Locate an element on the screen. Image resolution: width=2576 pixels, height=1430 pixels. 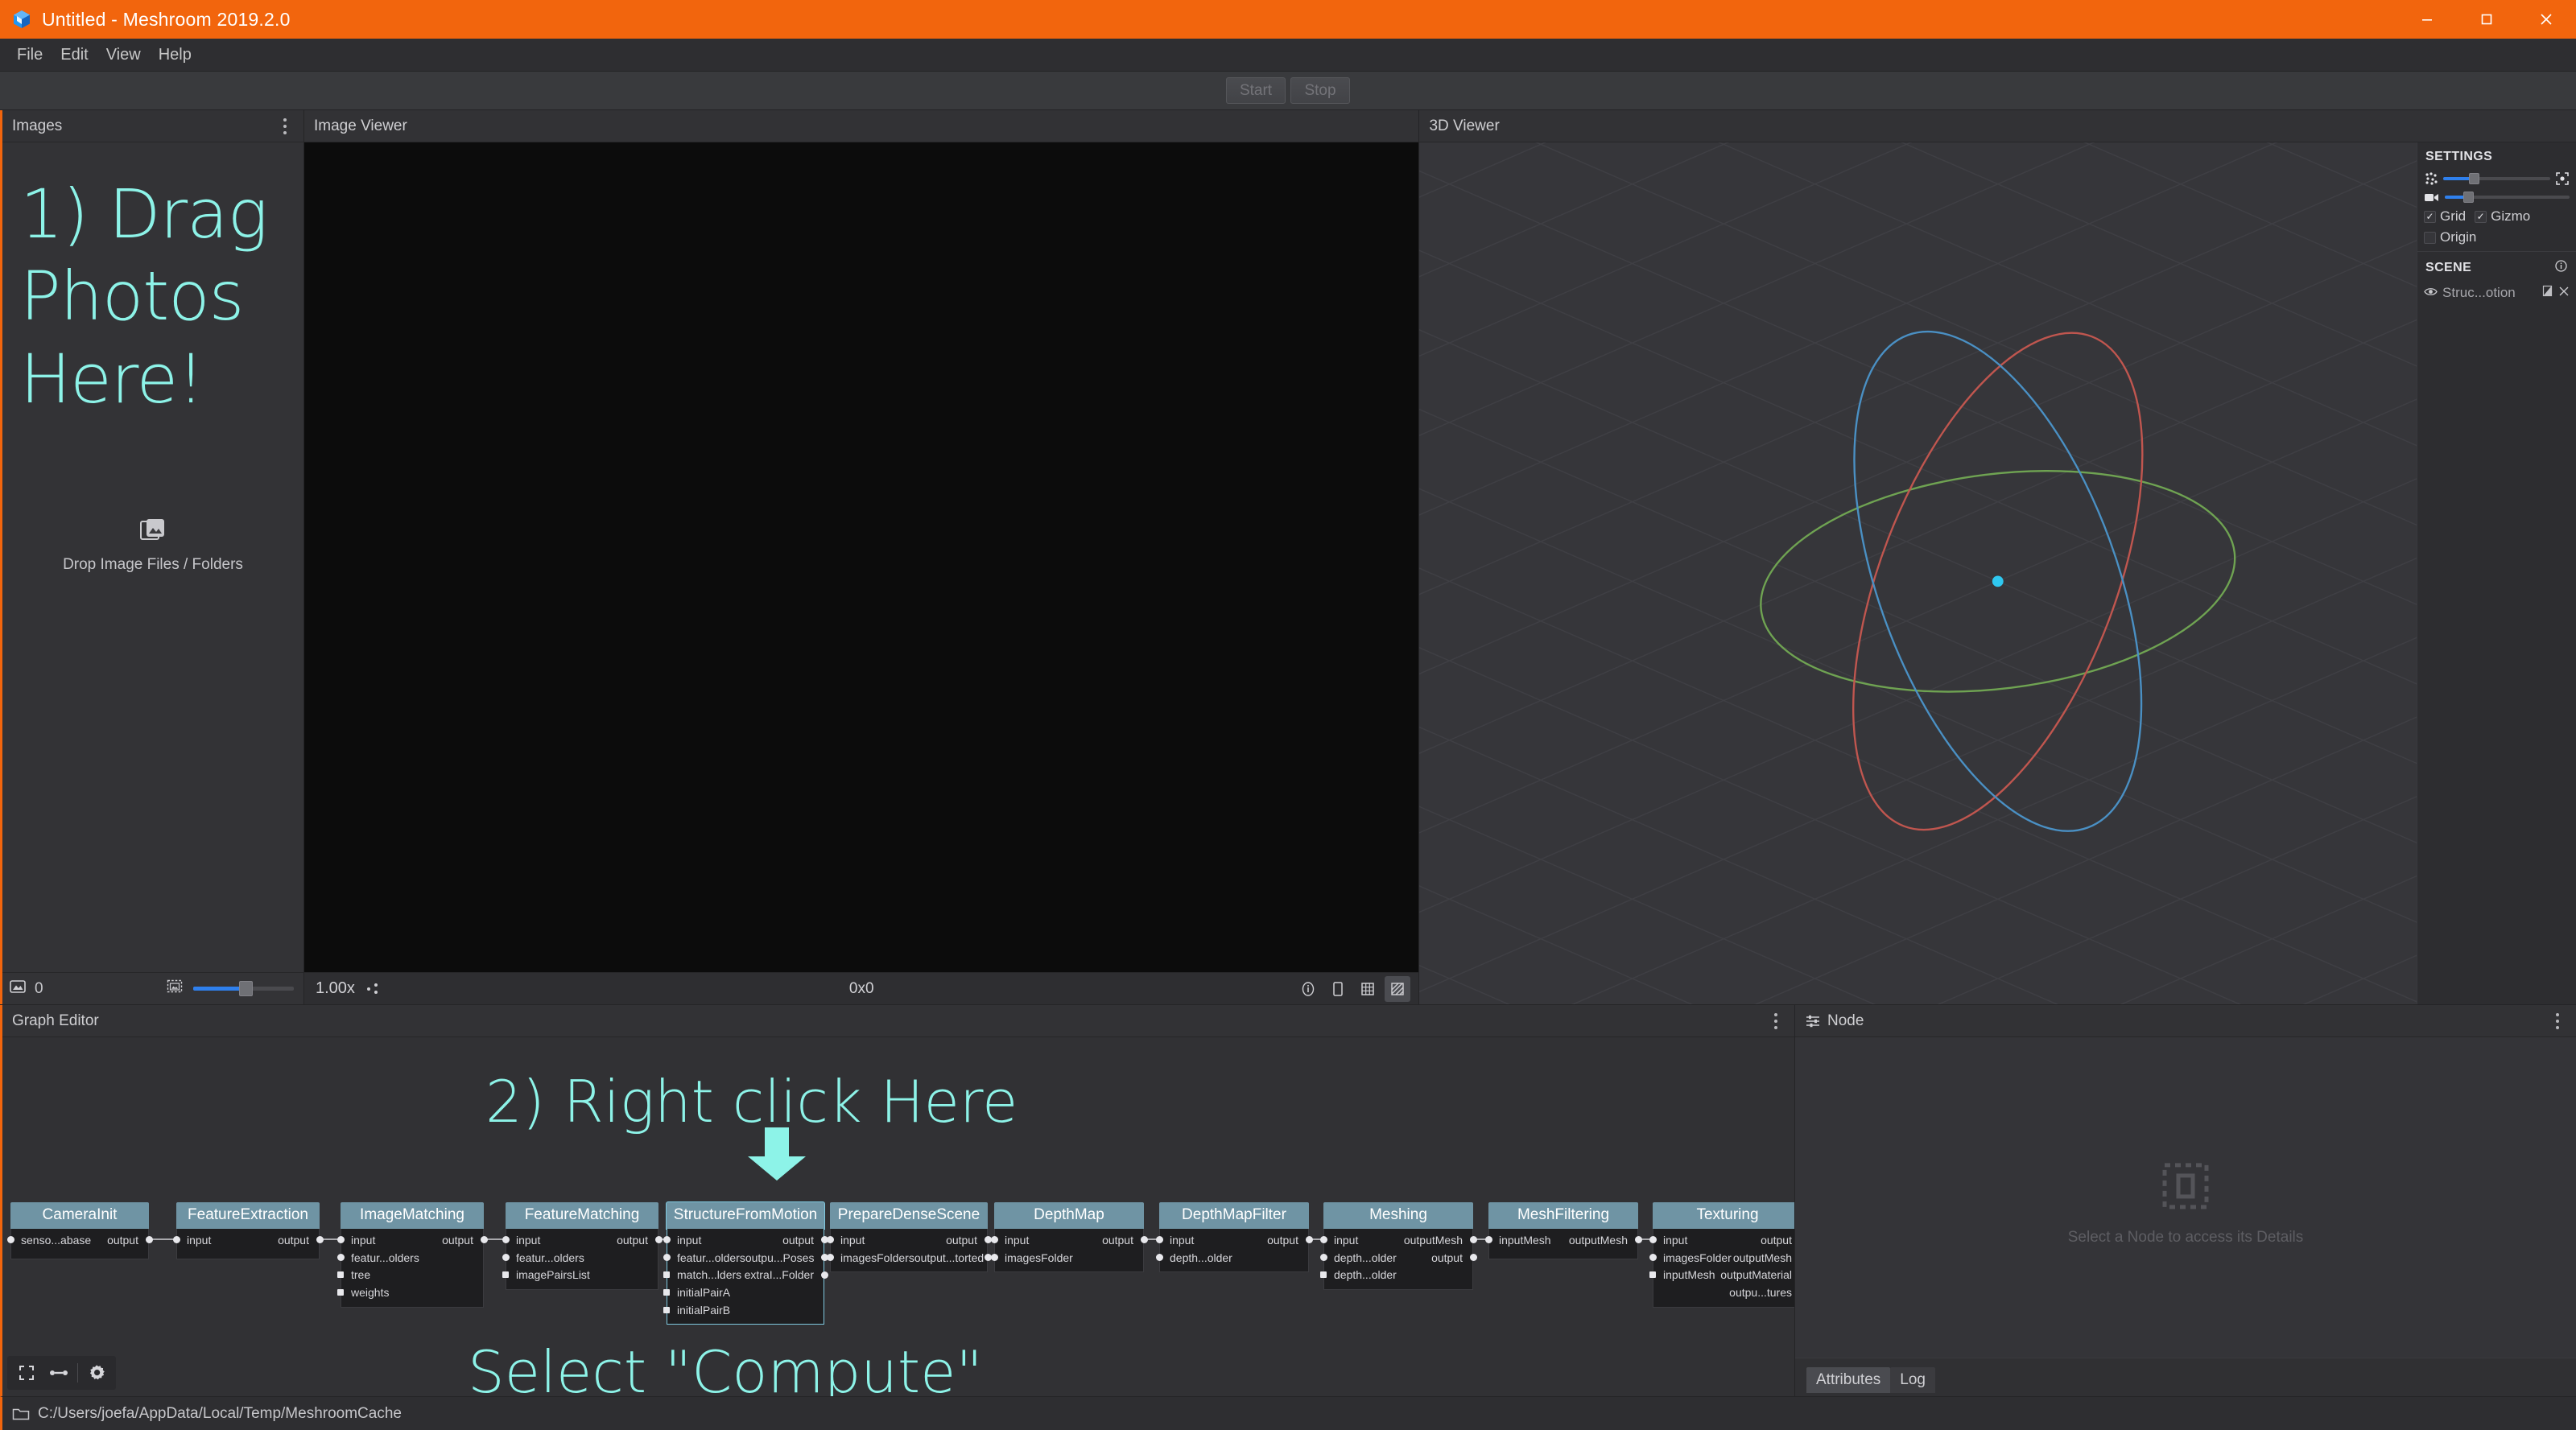
graph-node-meshfiltering: MeshFiltering inputMesh outputMesh is located at coordinates (1563, 1230).